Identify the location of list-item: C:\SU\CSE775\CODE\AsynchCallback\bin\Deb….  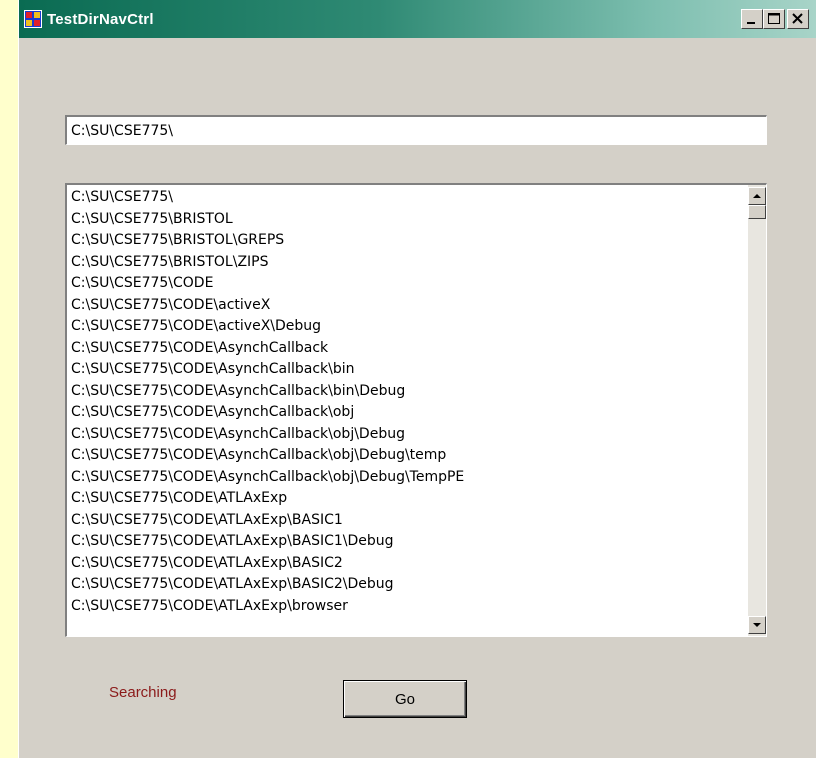
(406, 392).